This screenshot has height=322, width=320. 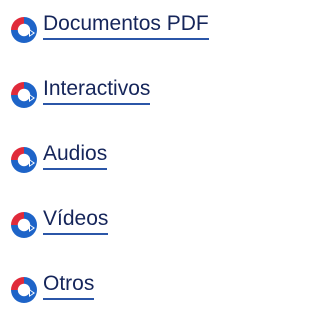 What do you see at coordinates (97, 90) in the screenshot?
I see `menu-item-label: Interactivos` at bounding box center [97, 90].